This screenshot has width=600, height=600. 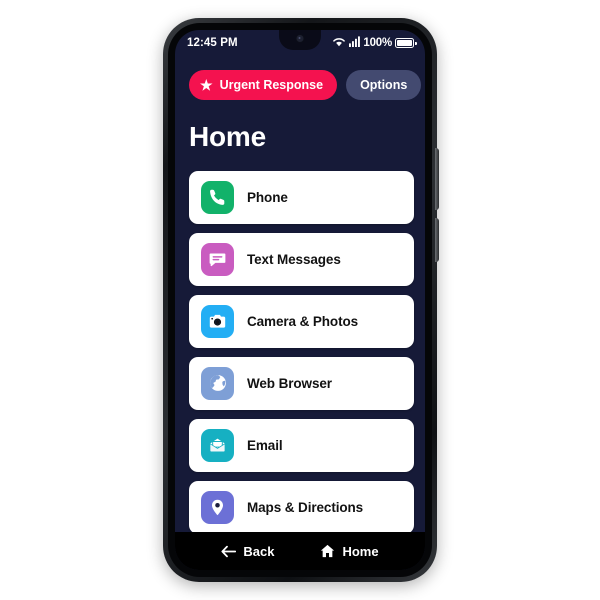 I want to click on home-label: Home, so click(x=360, y=551).